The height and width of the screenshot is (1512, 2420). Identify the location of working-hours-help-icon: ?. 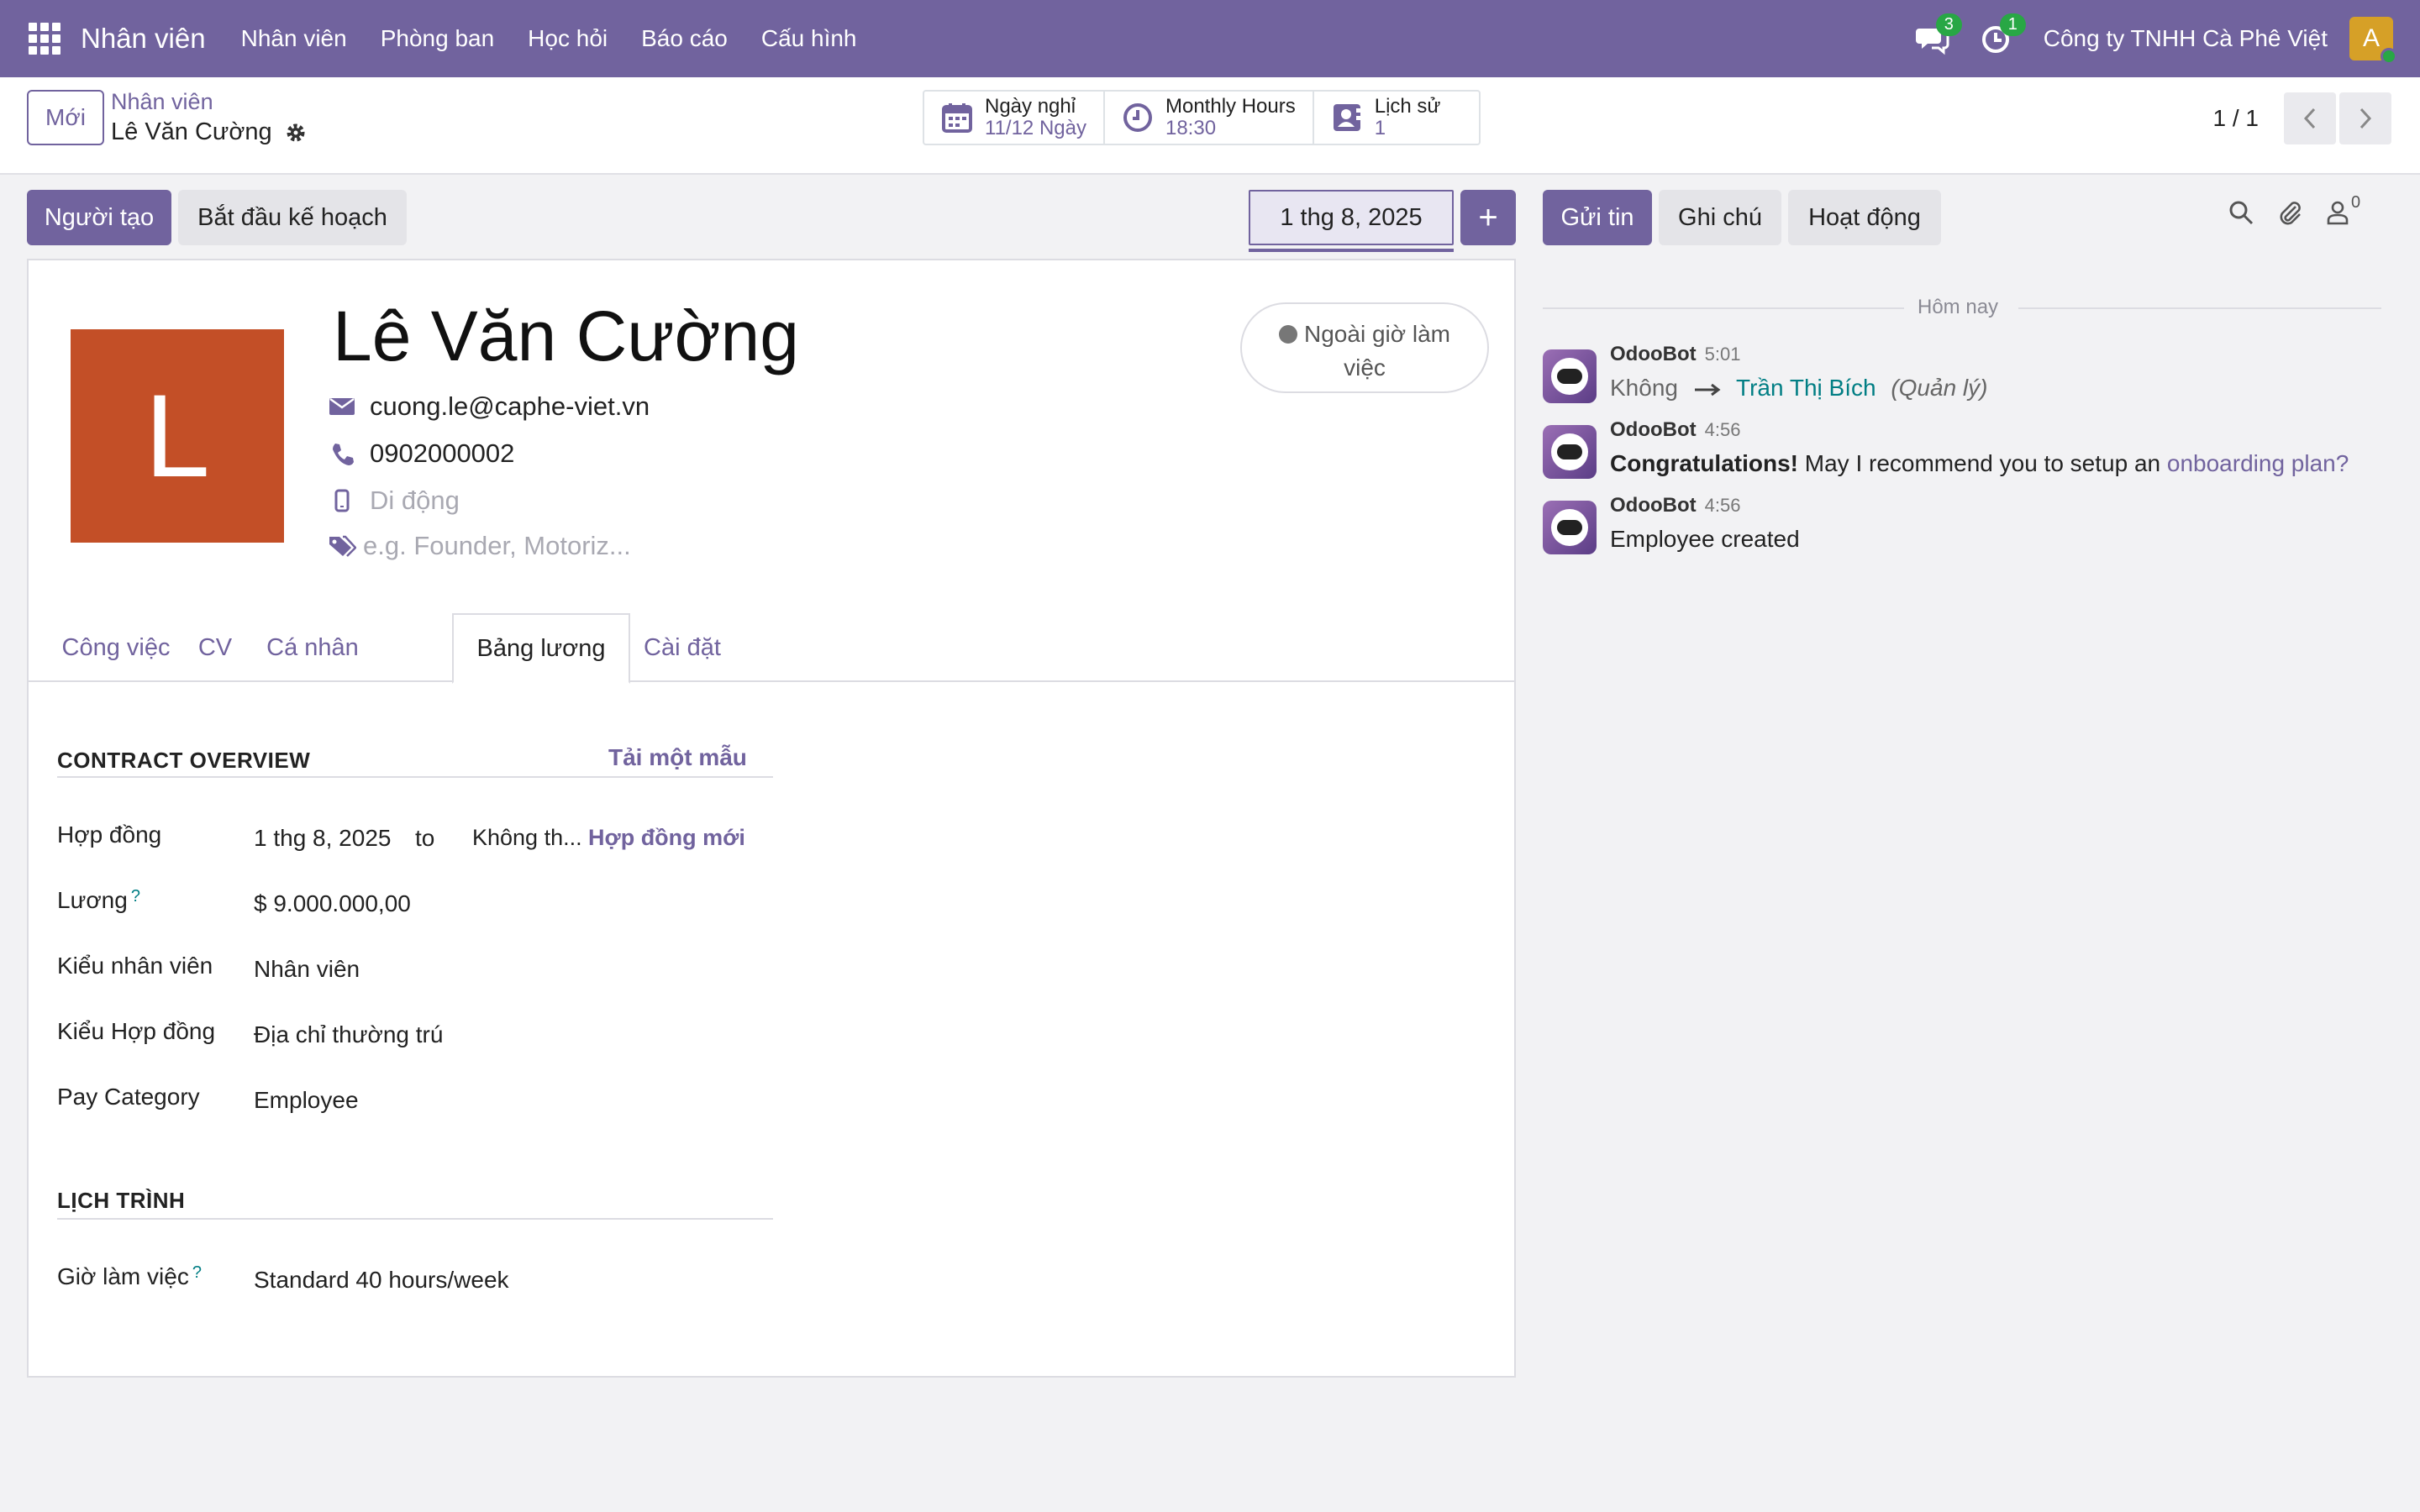
(197, 1272).